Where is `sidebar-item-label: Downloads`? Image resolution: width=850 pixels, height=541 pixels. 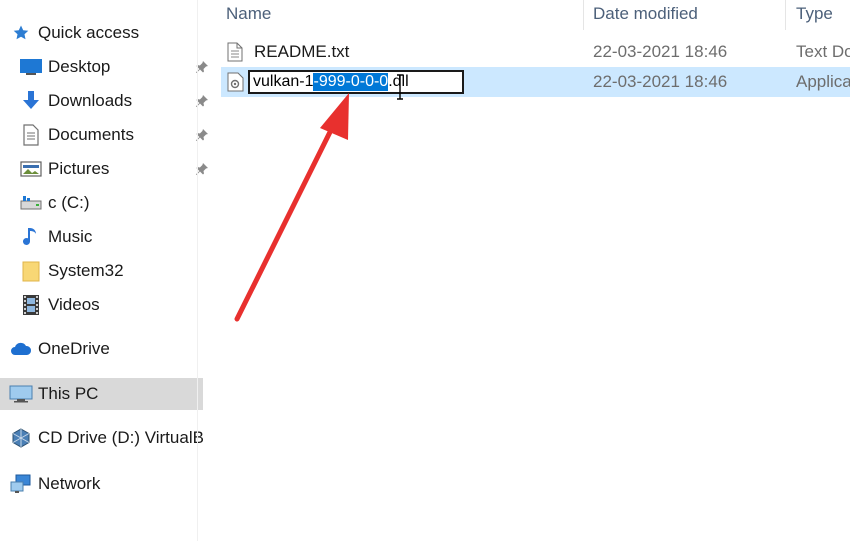
sidebar-item-label: Downloads is located at coordinates (90, 100).